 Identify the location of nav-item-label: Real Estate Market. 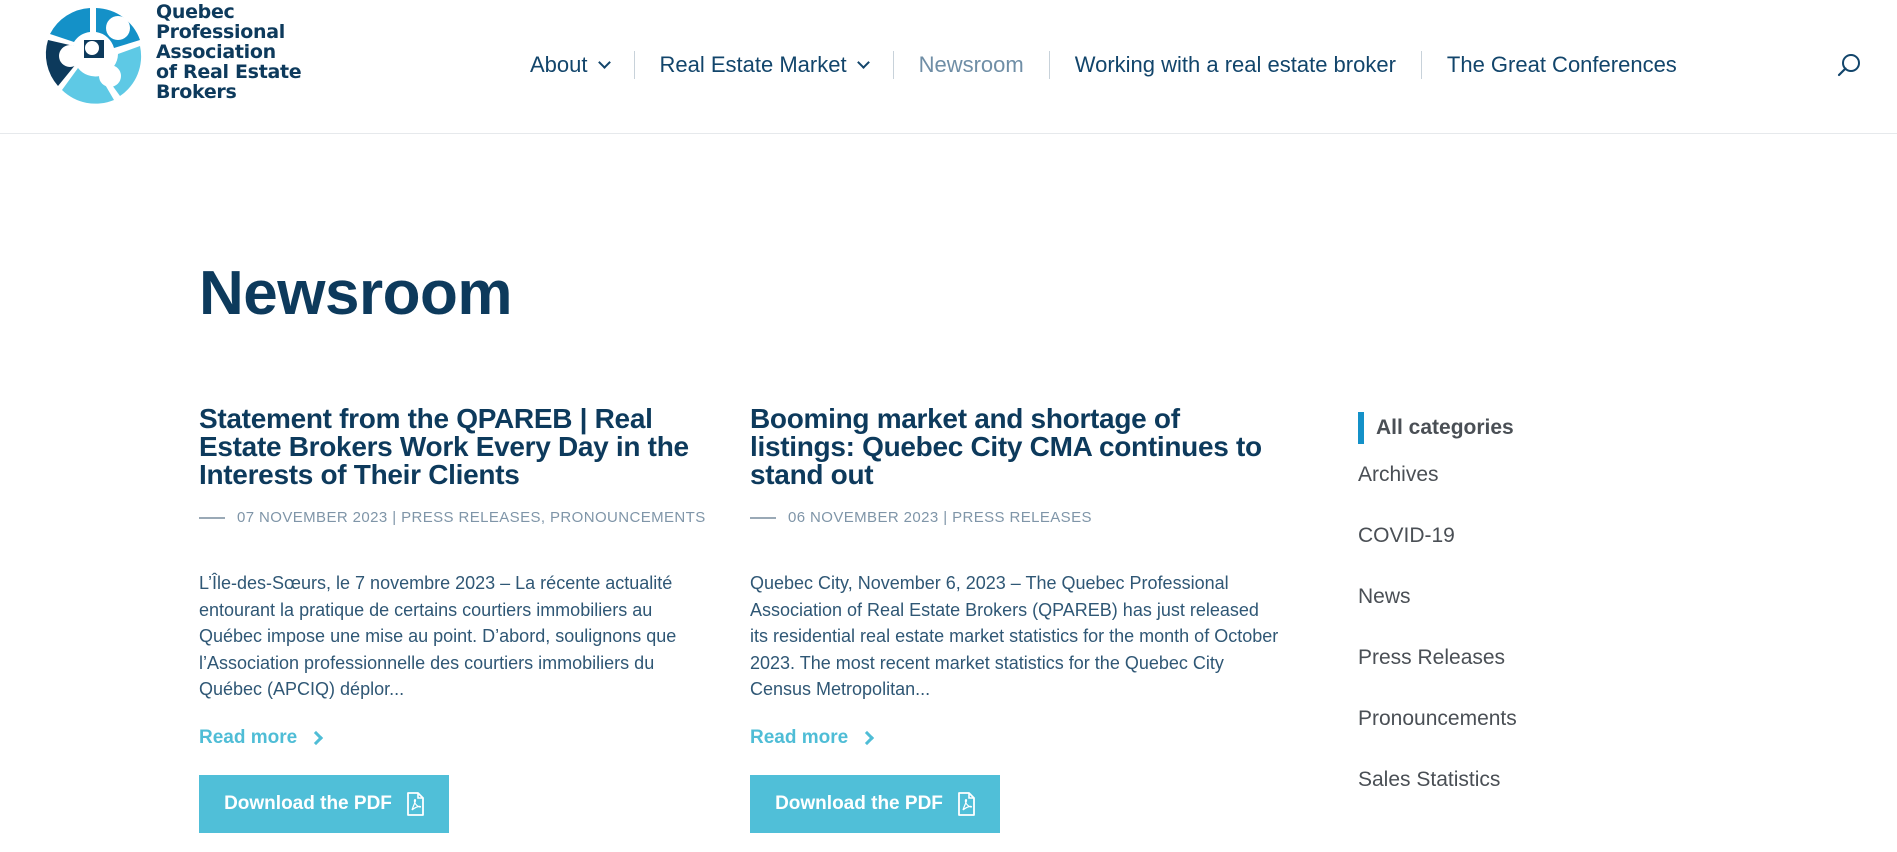
(753, 64).